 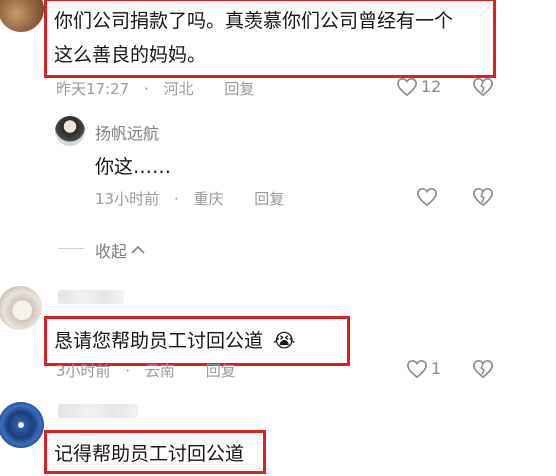 What do you see at coordinates (208, 199) in the screenshot?
I see `location: 重庆` at bounding box center [208, 199].